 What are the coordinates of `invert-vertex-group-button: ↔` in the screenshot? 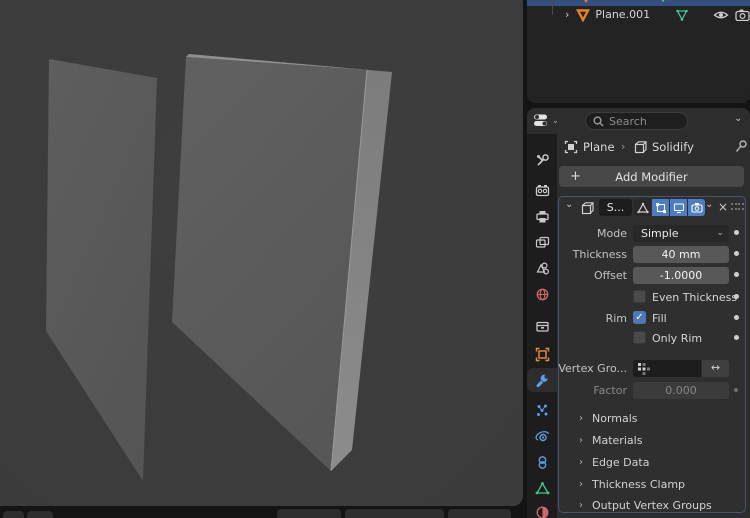 It's located at (715, 368).